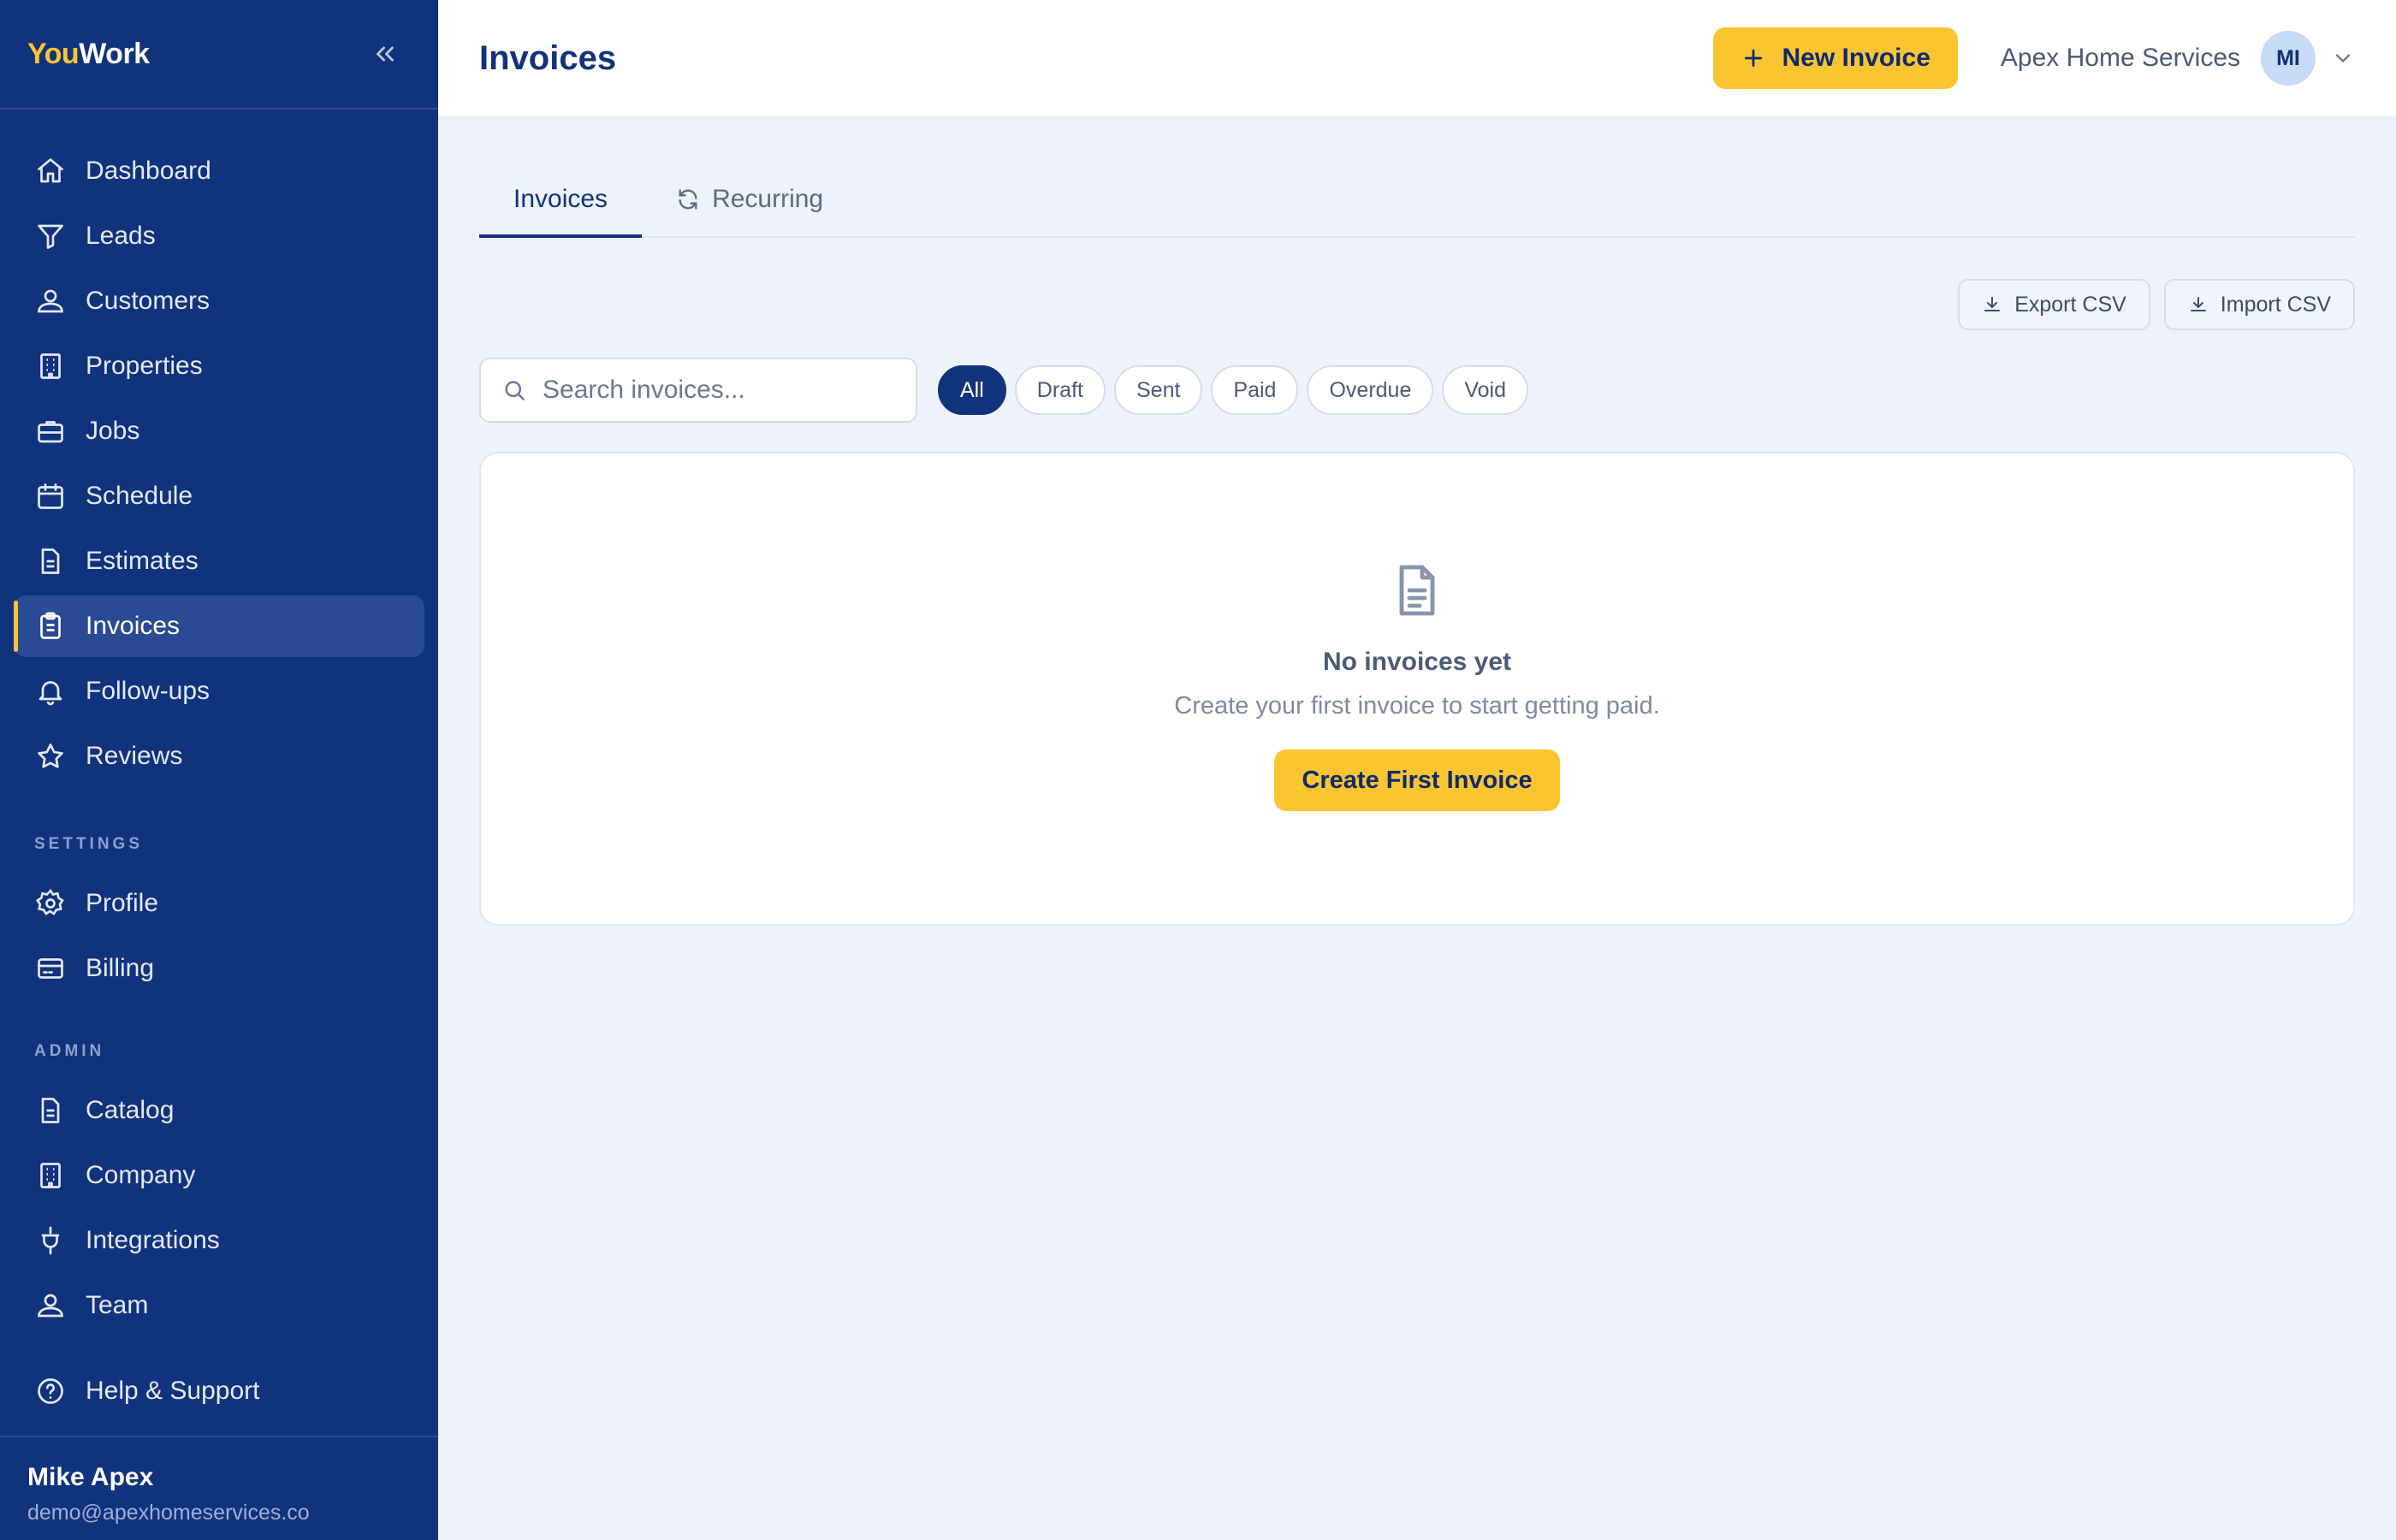  I want to click on avatar: MI, so click(2288, 58).